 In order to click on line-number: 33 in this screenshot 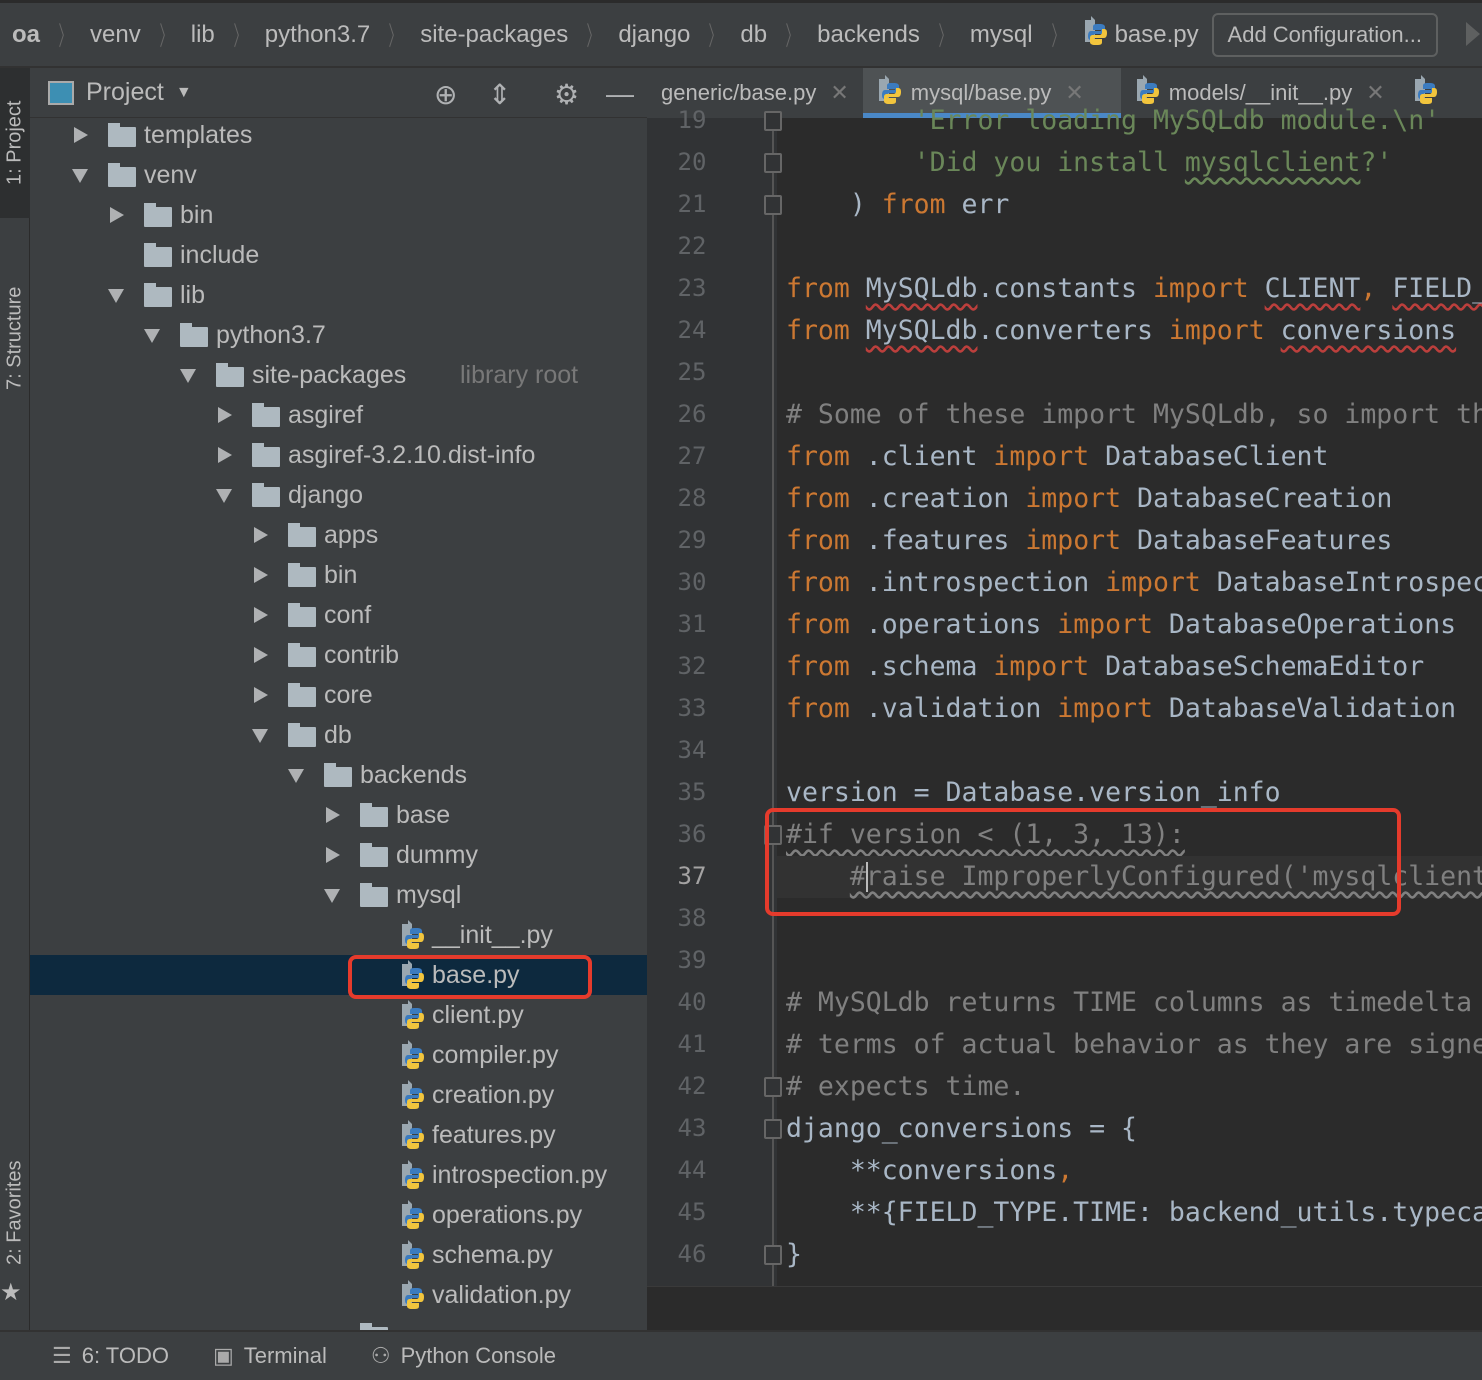, I will do `click(692, 708)`.